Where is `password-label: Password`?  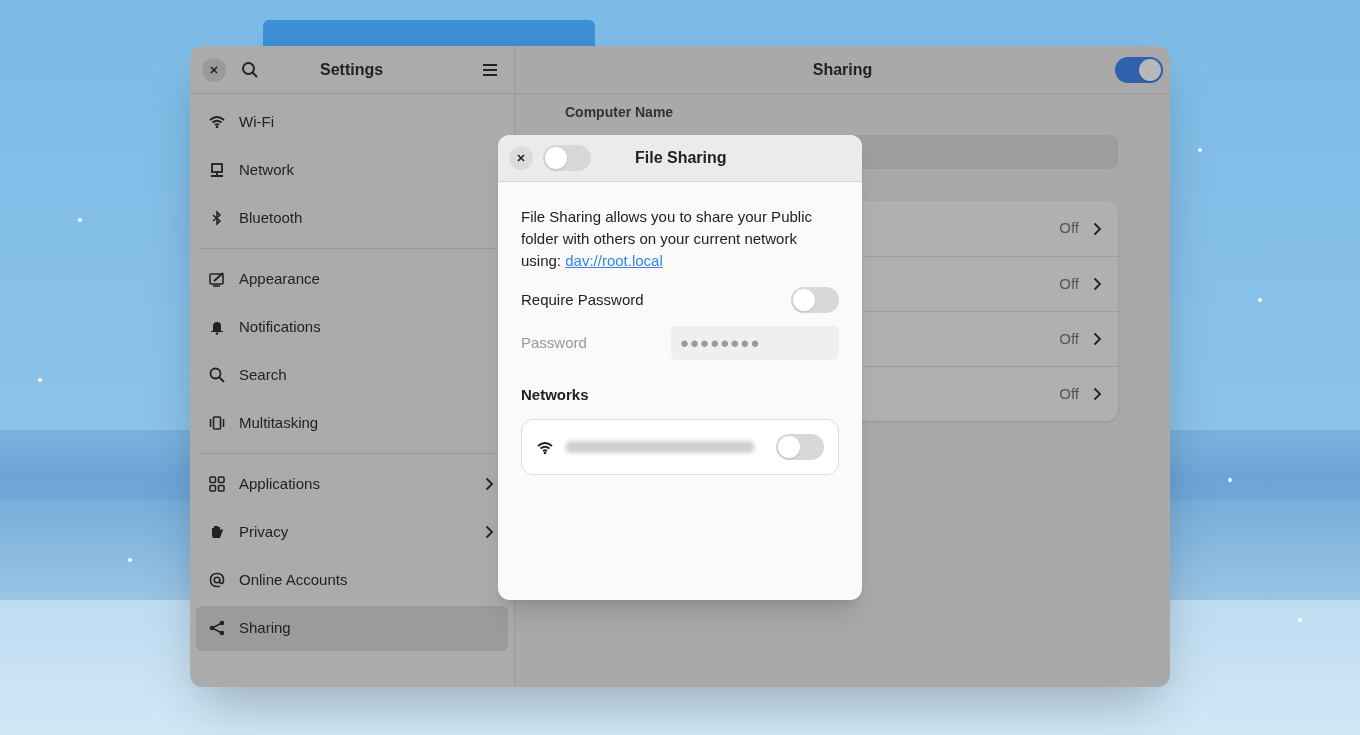
password-label: Password is located at coordinates (554, 342).